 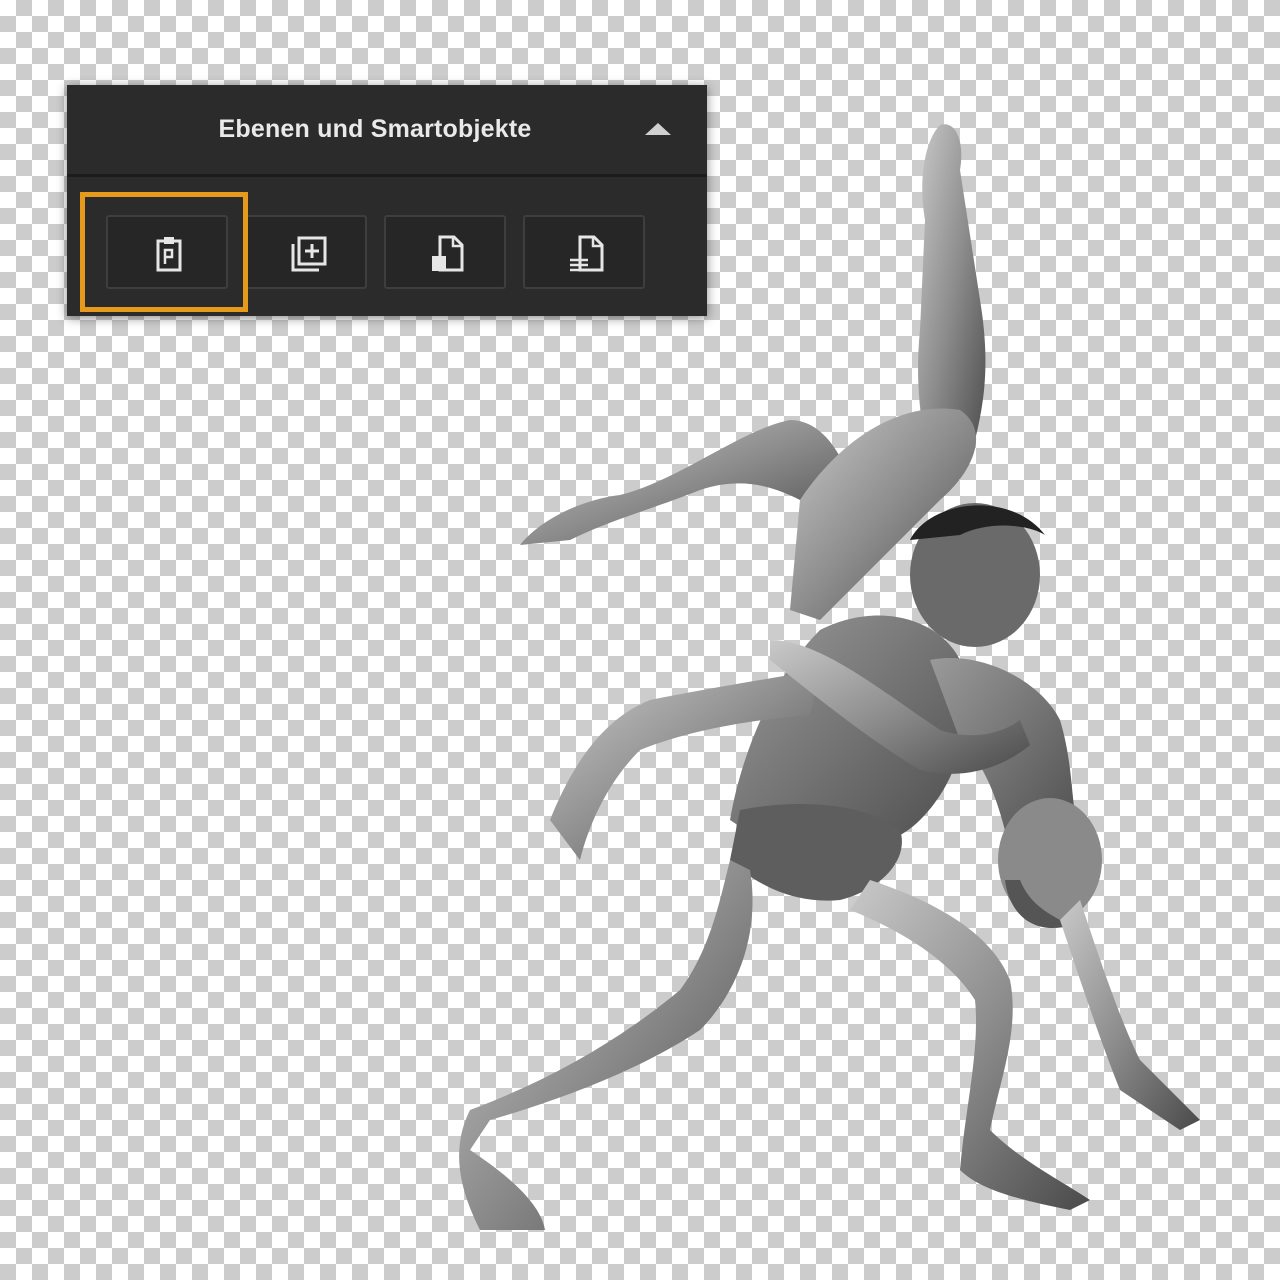 I want to click on paste-clipboard-icon, so click(x=169, y=254).